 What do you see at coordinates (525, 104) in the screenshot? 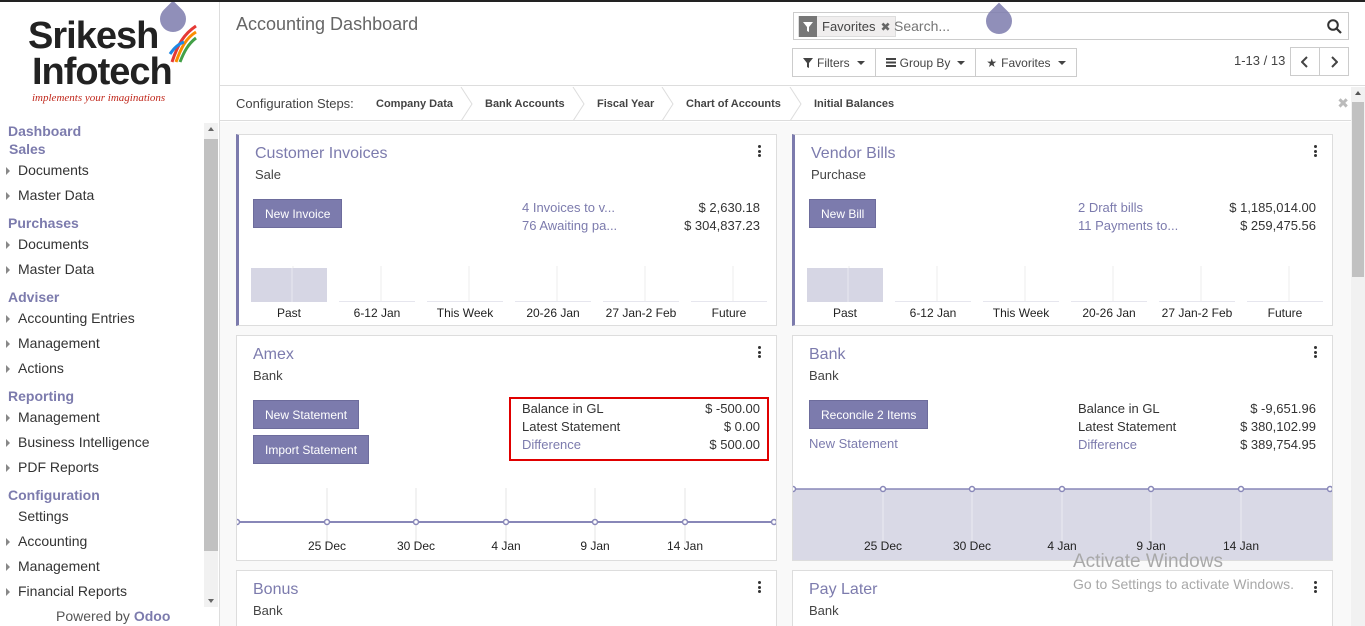
I see `step-bank-accounts: Bank Accounts` at bounding box center [525, 104].